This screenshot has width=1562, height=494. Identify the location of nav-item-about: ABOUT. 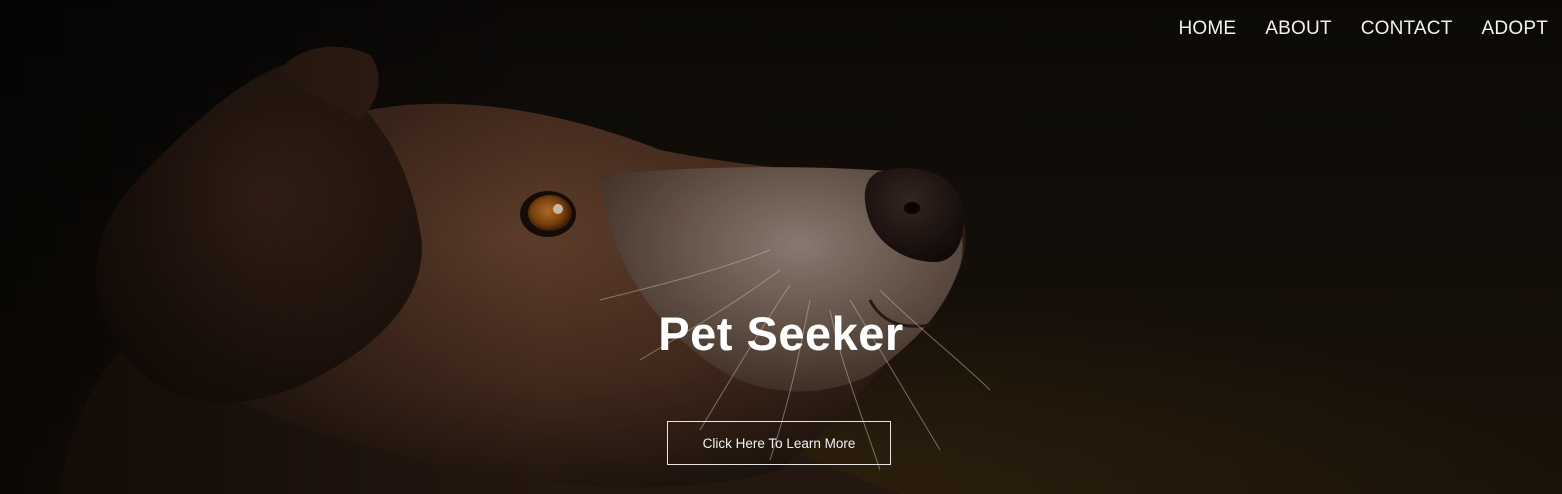
(1298, 29).